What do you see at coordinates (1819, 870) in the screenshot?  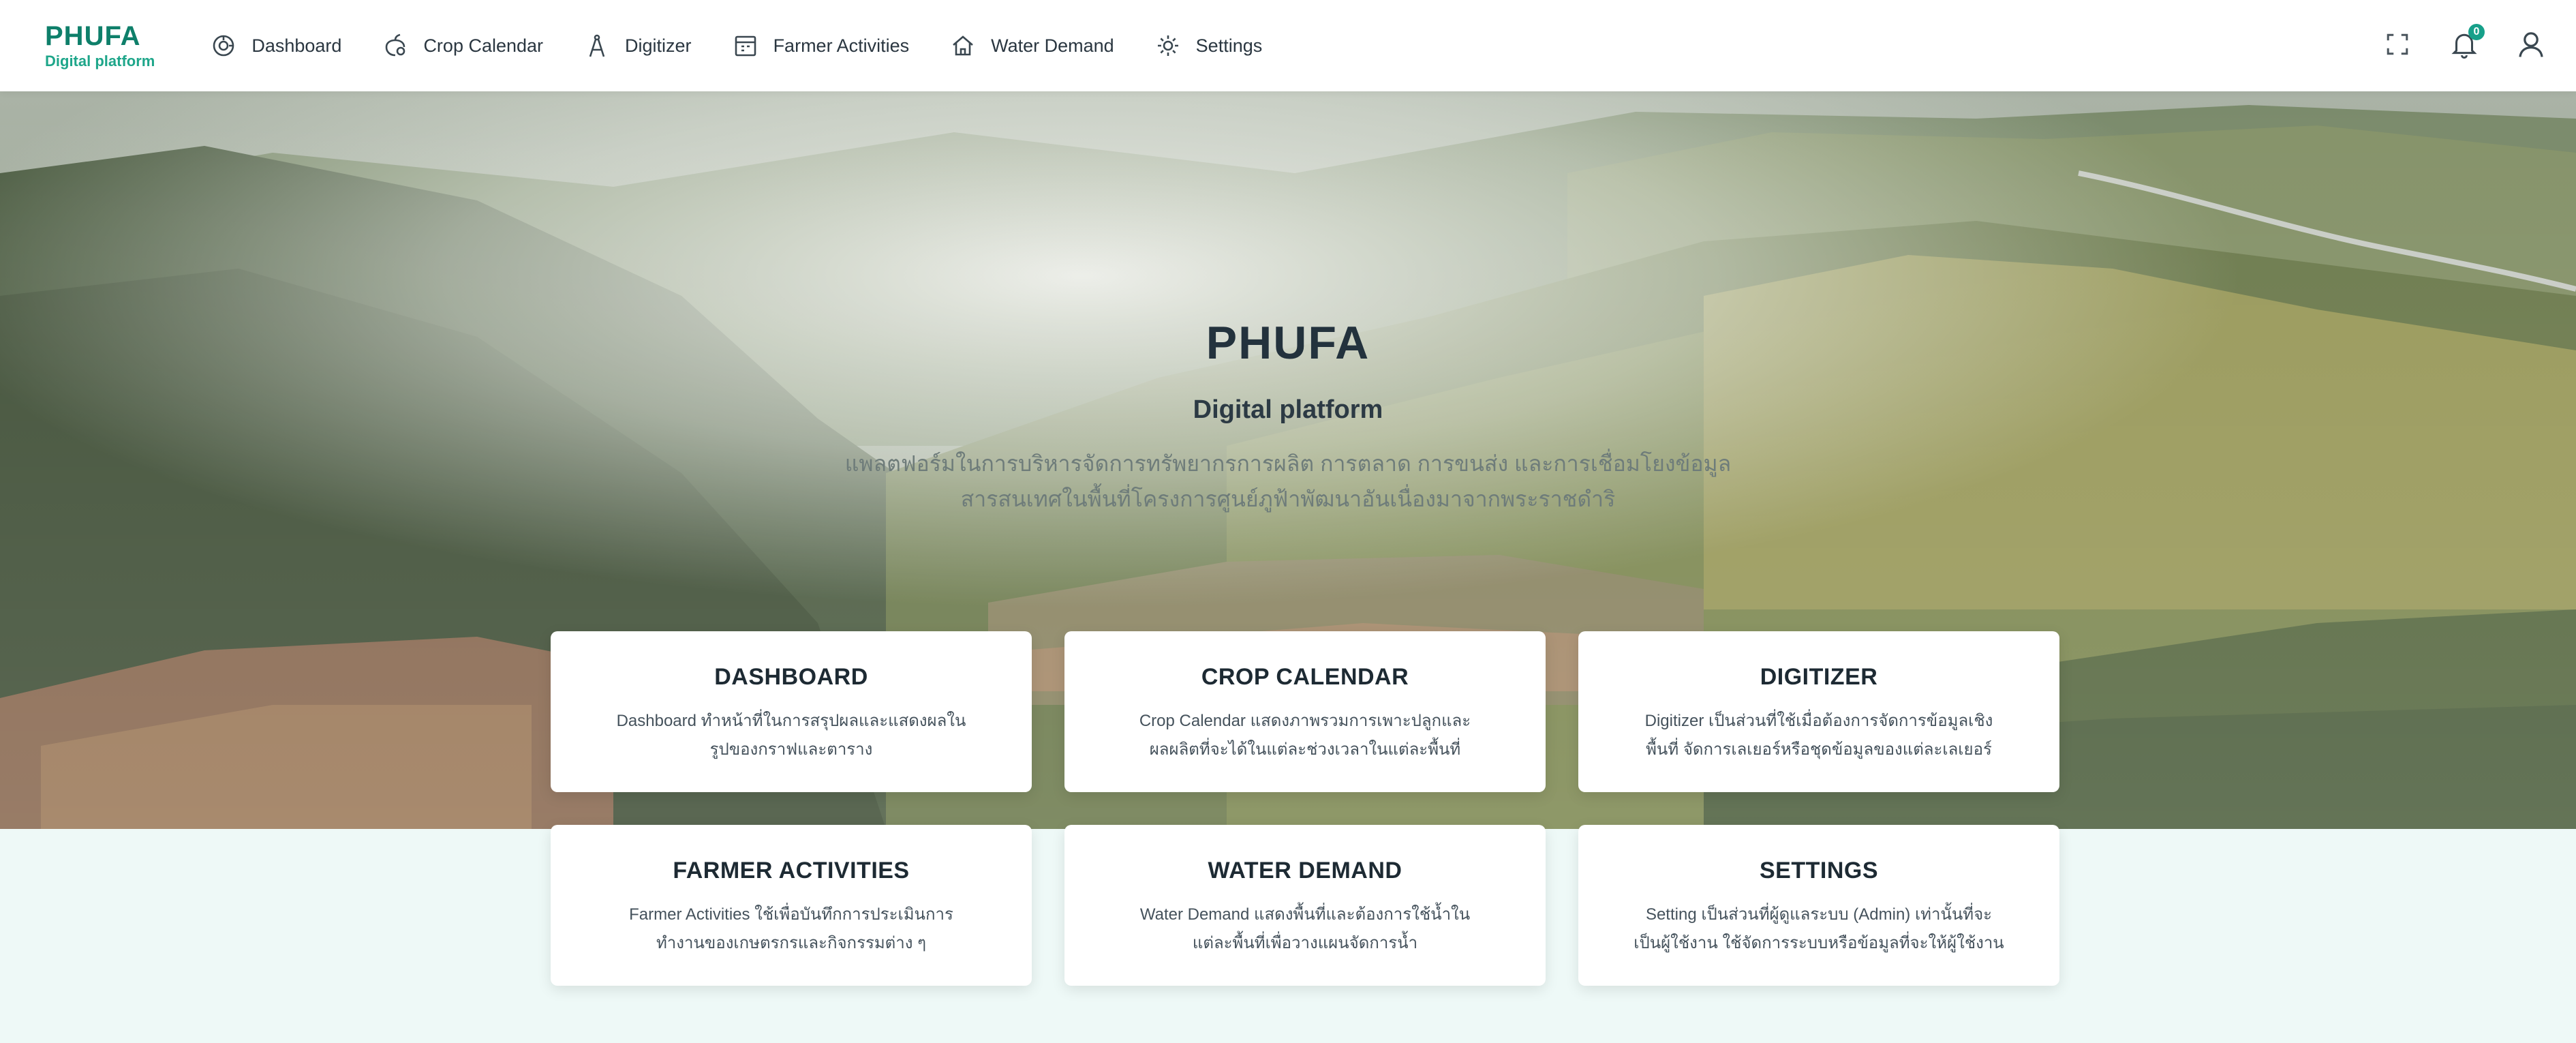 I see `card-title: SETTINGS` at bounding box center [1819, 870].